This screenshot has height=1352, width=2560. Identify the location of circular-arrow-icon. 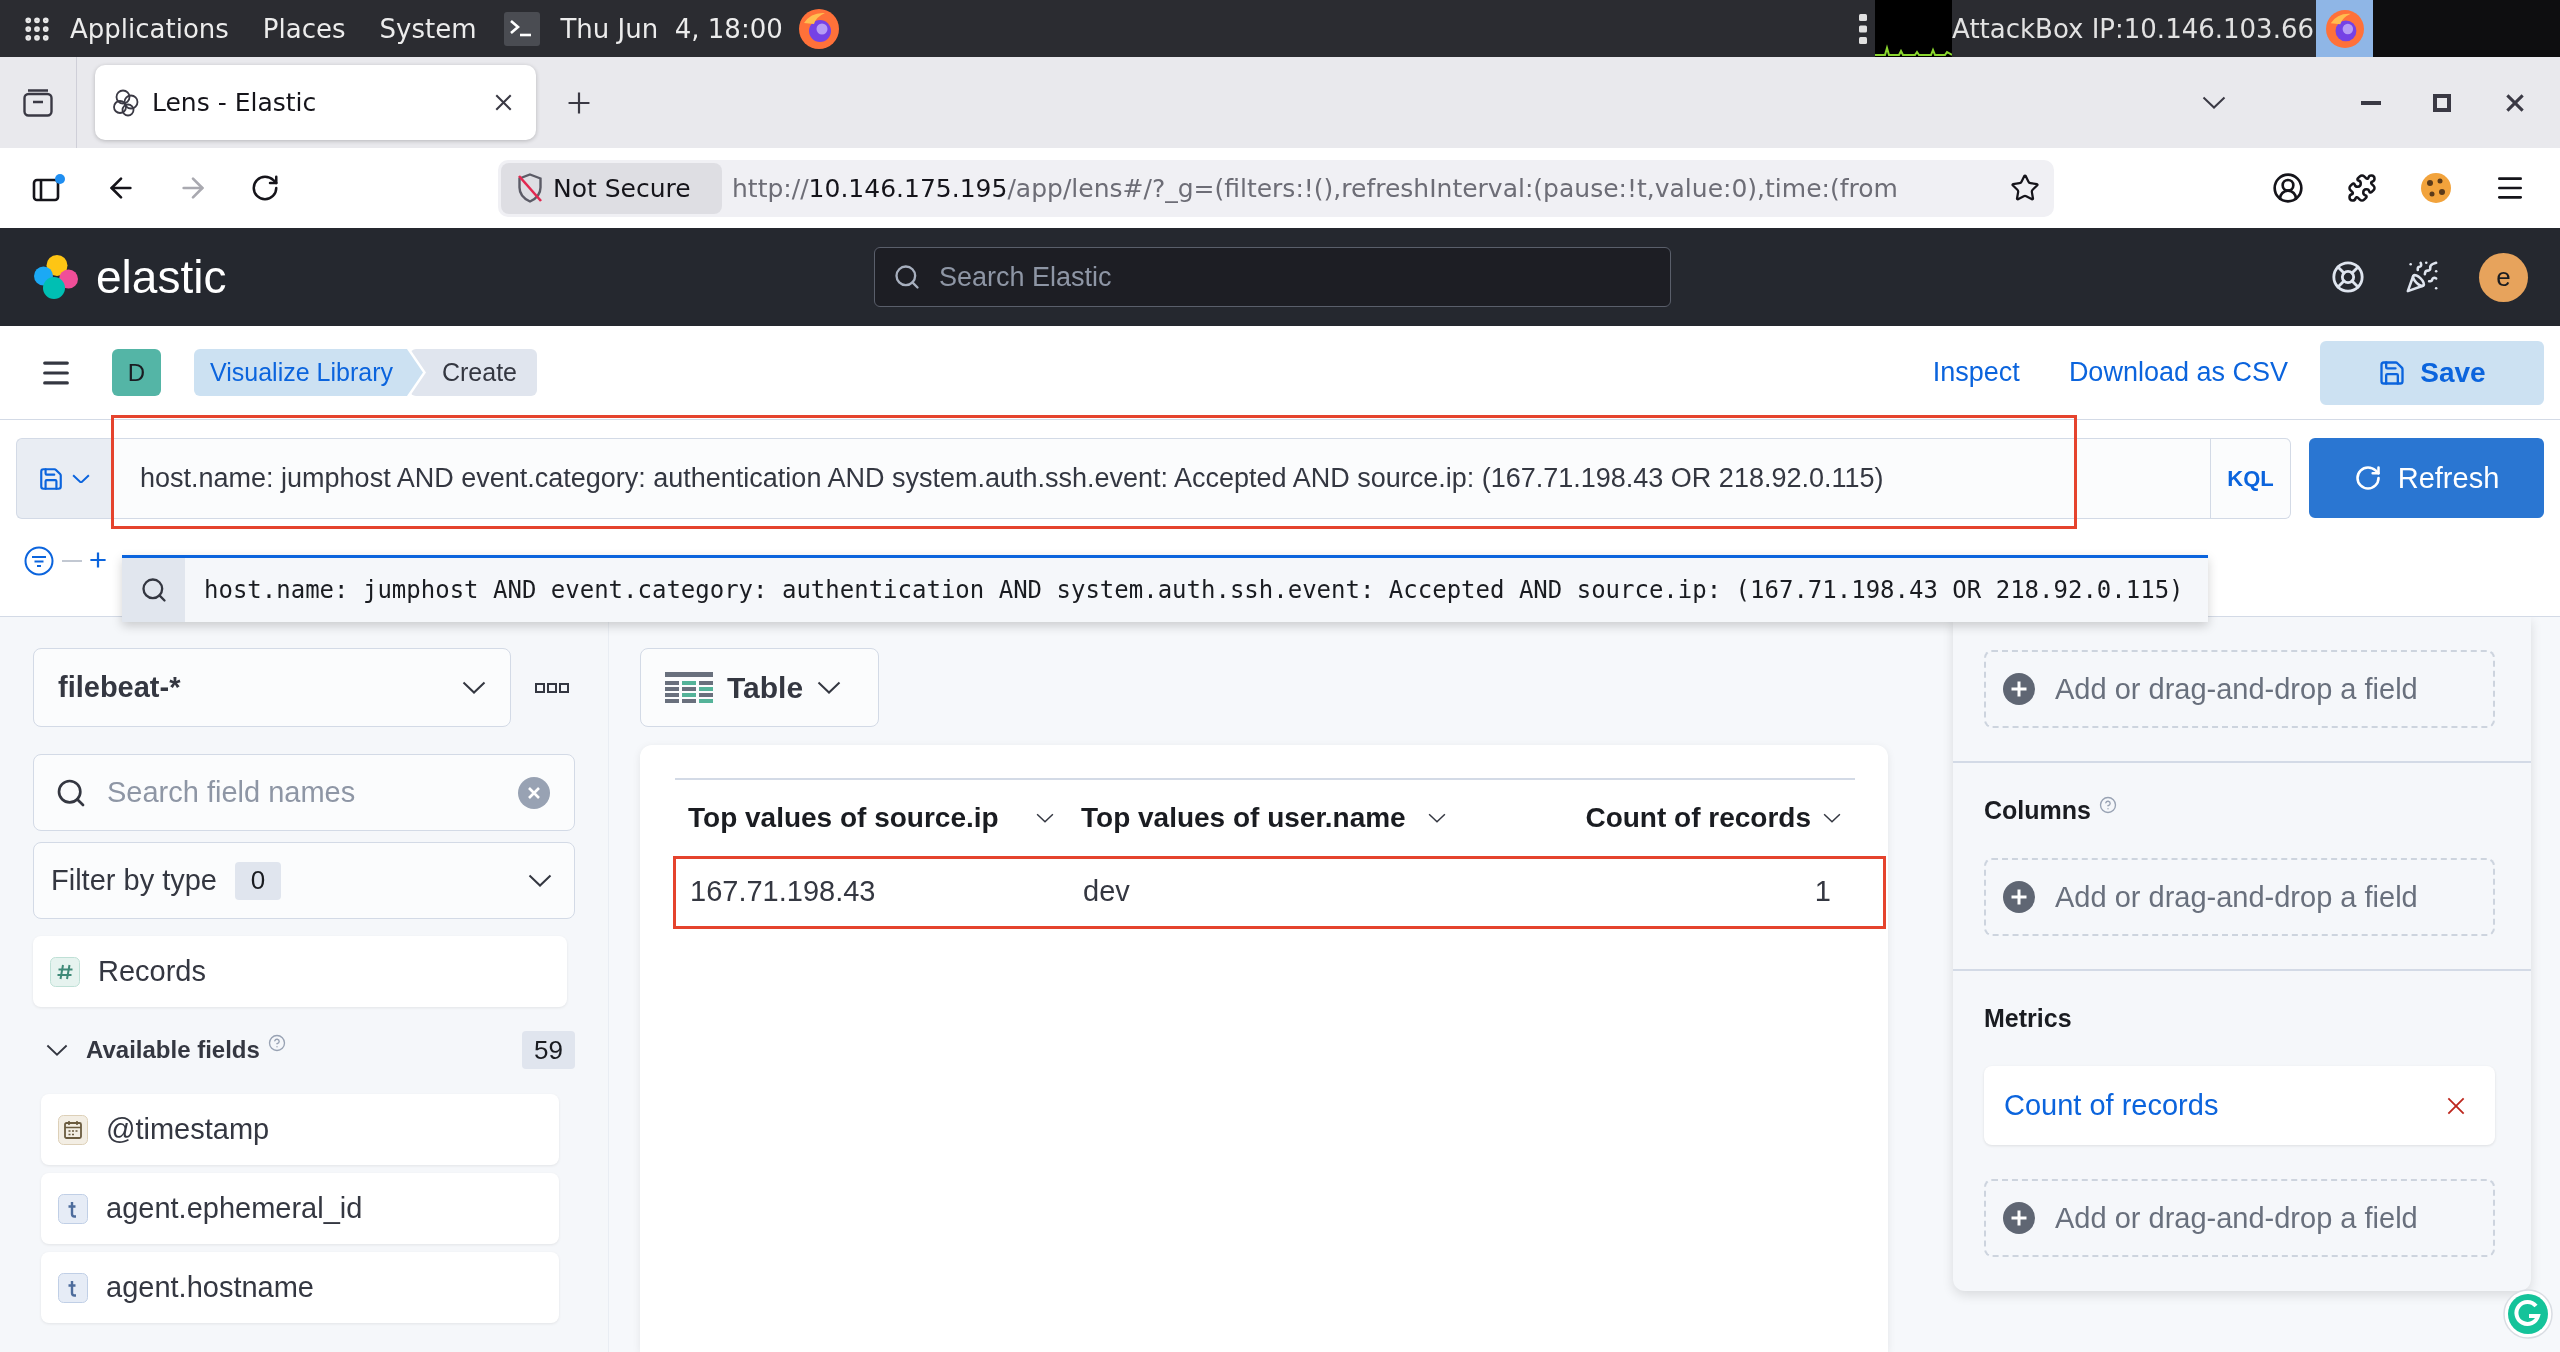
(2367, 478).